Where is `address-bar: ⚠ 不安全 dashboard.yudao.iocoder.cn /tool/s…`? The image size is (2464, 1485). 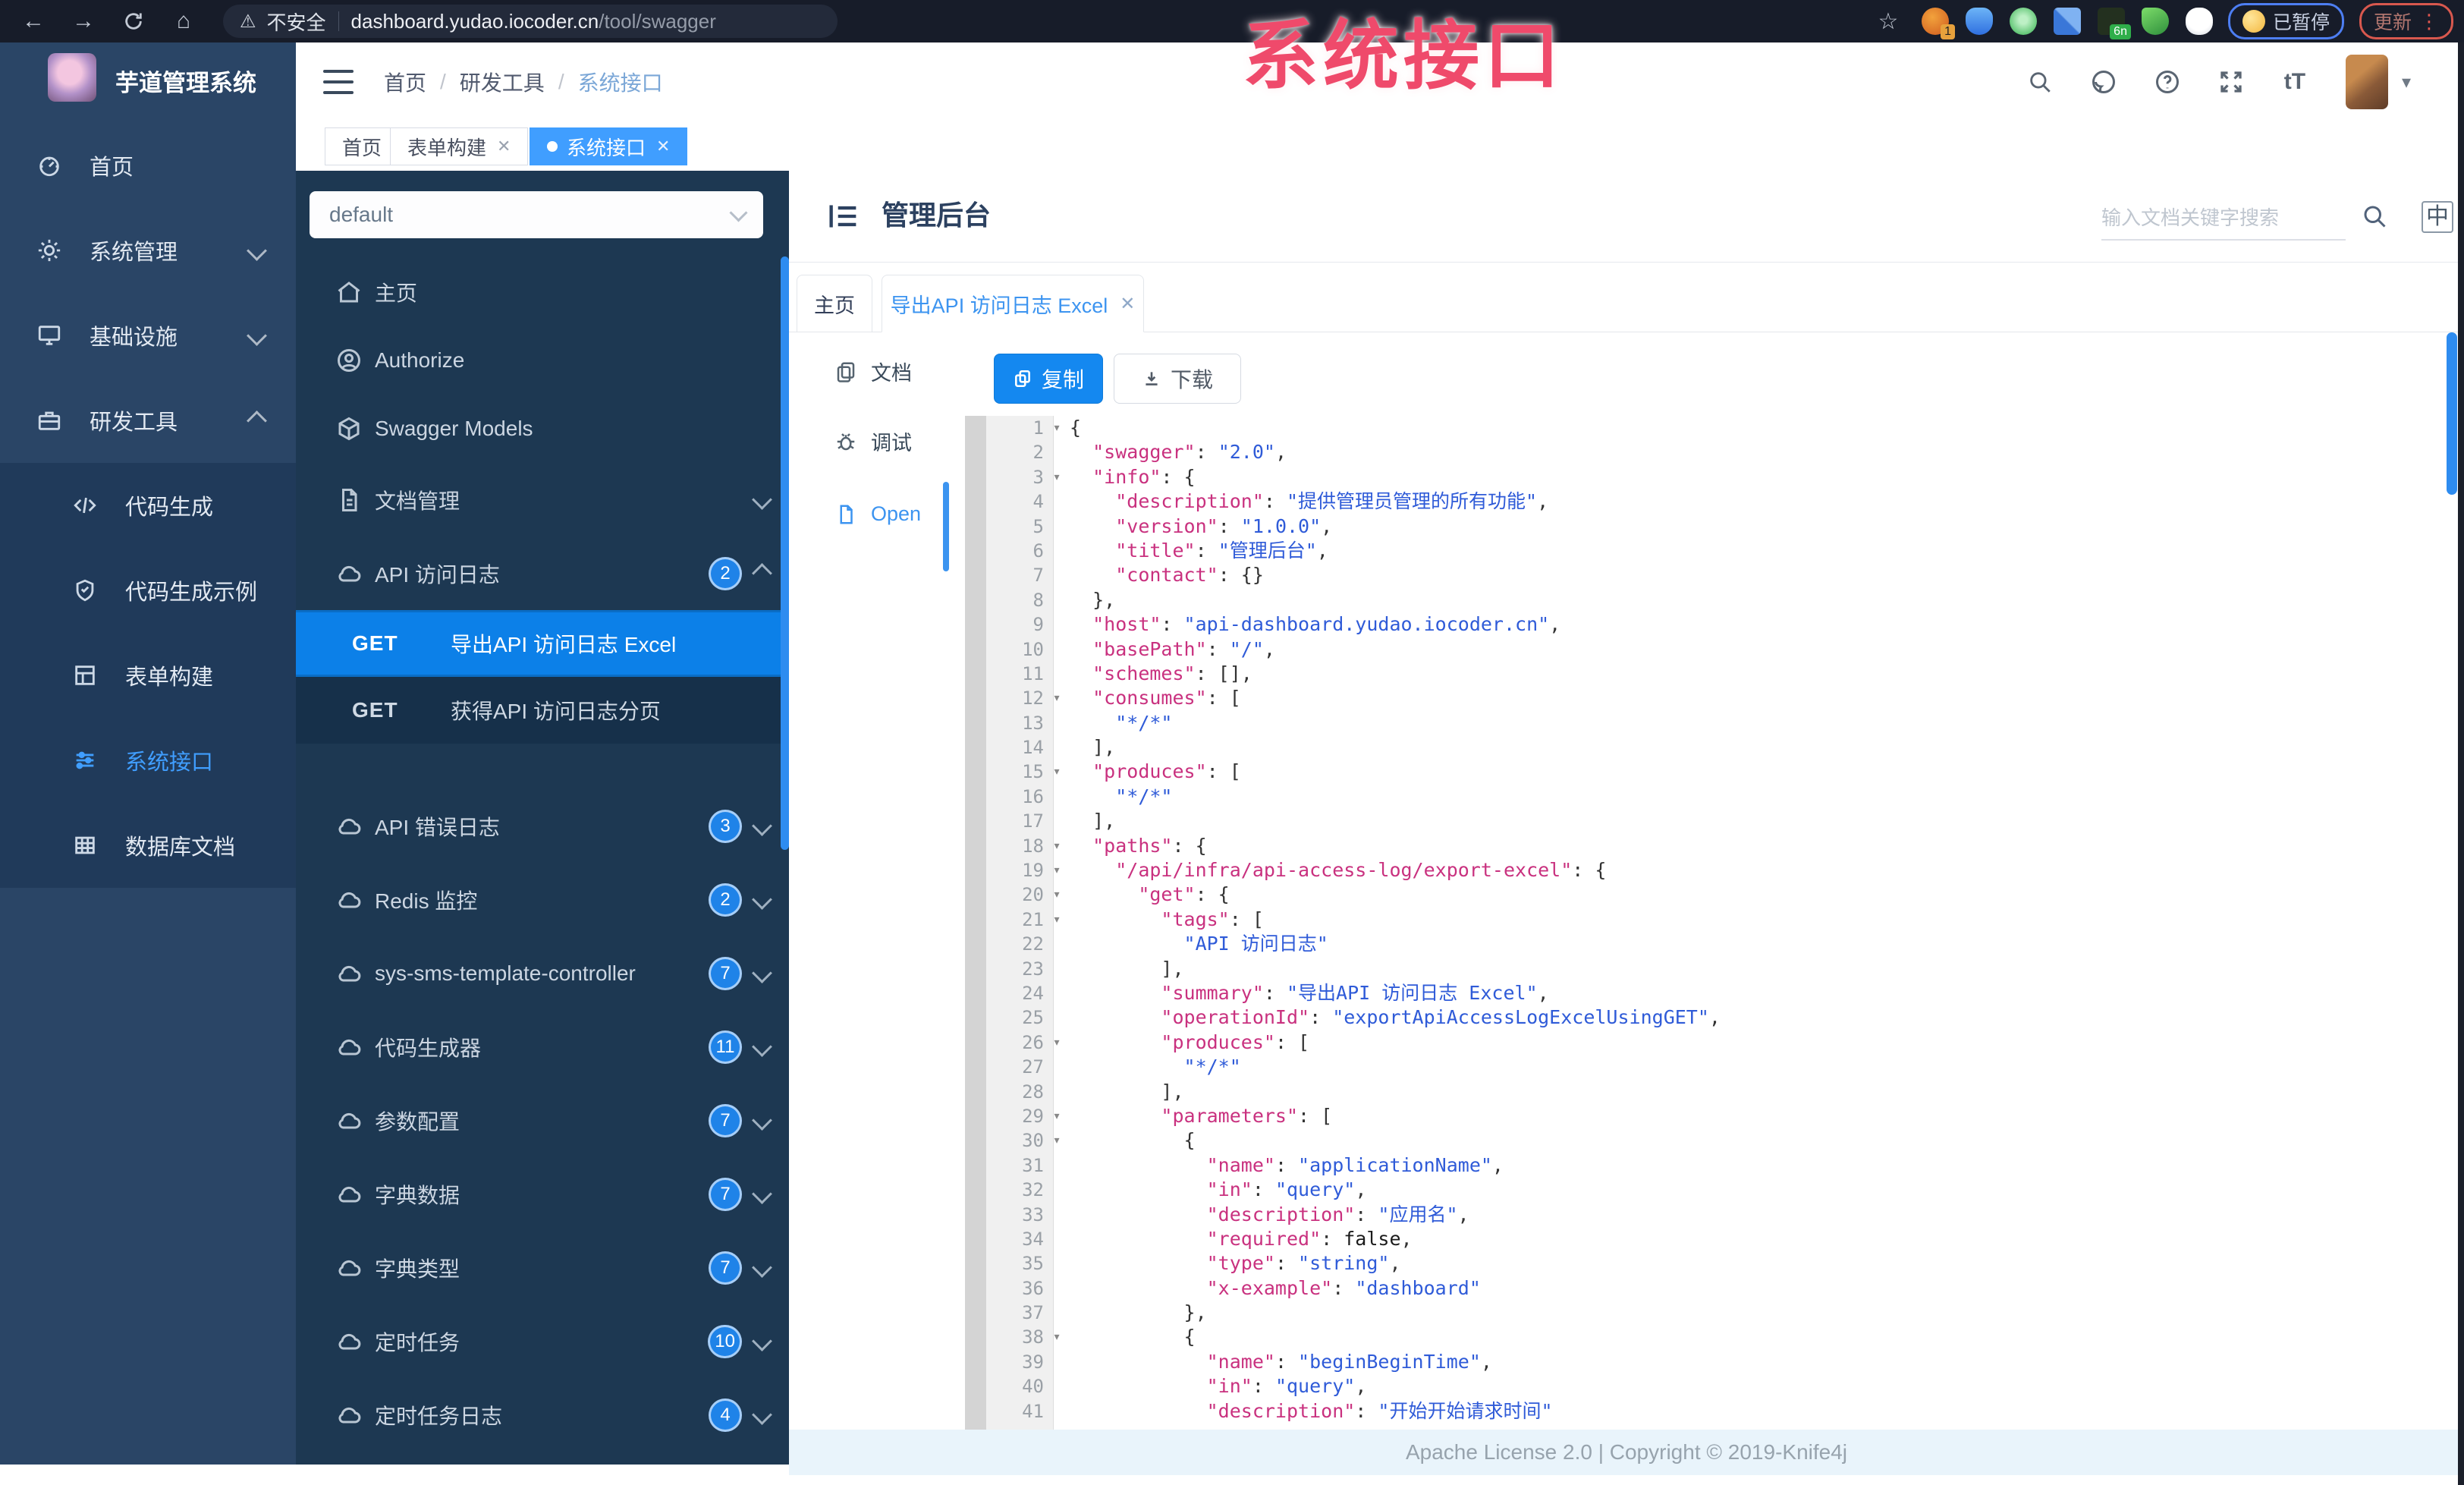
address-bar: ⚠ 不安全 dashboard.yudao.iocoder.cn /tool/s… is located at coordinates (530, 21).